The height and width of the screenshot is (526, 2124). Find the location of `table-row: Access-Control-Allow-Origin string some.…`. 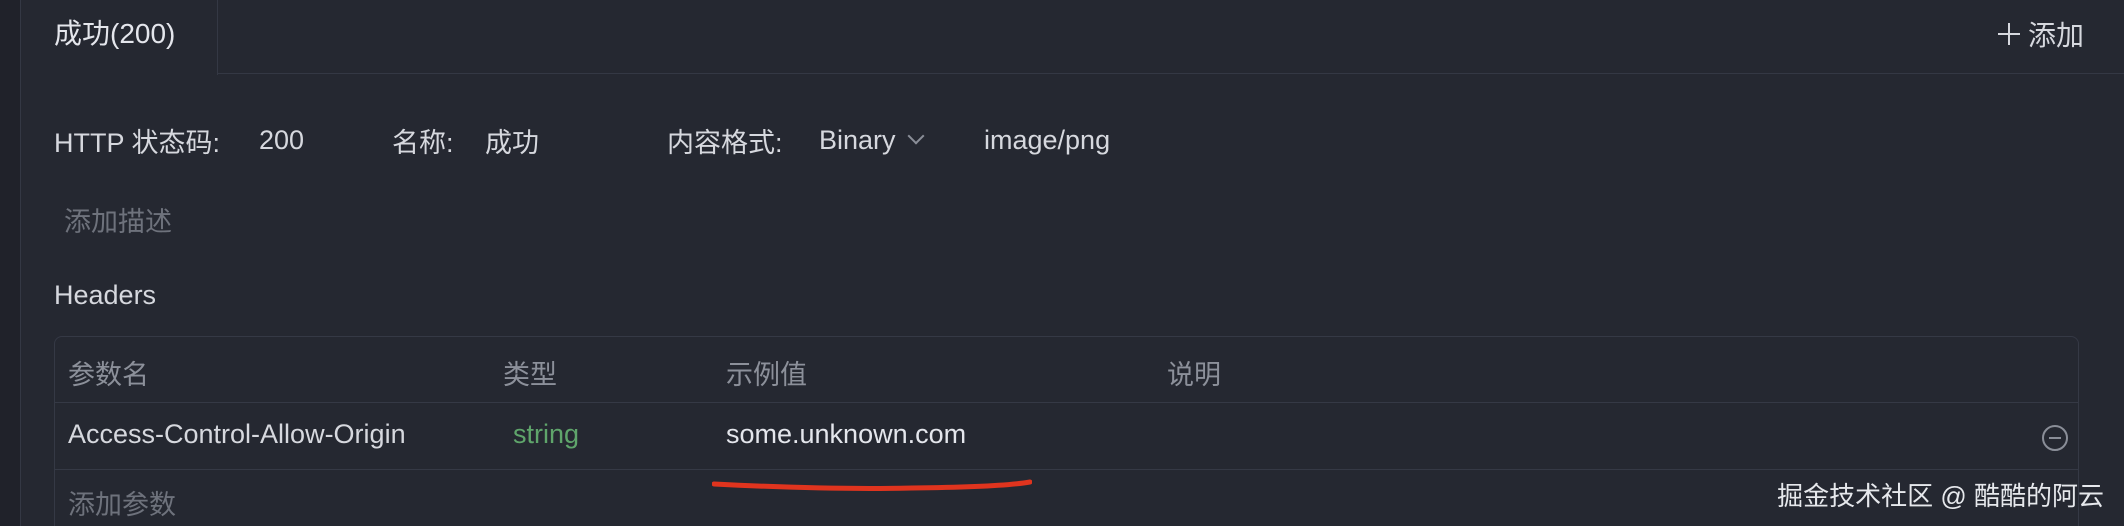

table-row: Access-Control-Allow-Origin string some.… is located at coordinates (1066, 436).